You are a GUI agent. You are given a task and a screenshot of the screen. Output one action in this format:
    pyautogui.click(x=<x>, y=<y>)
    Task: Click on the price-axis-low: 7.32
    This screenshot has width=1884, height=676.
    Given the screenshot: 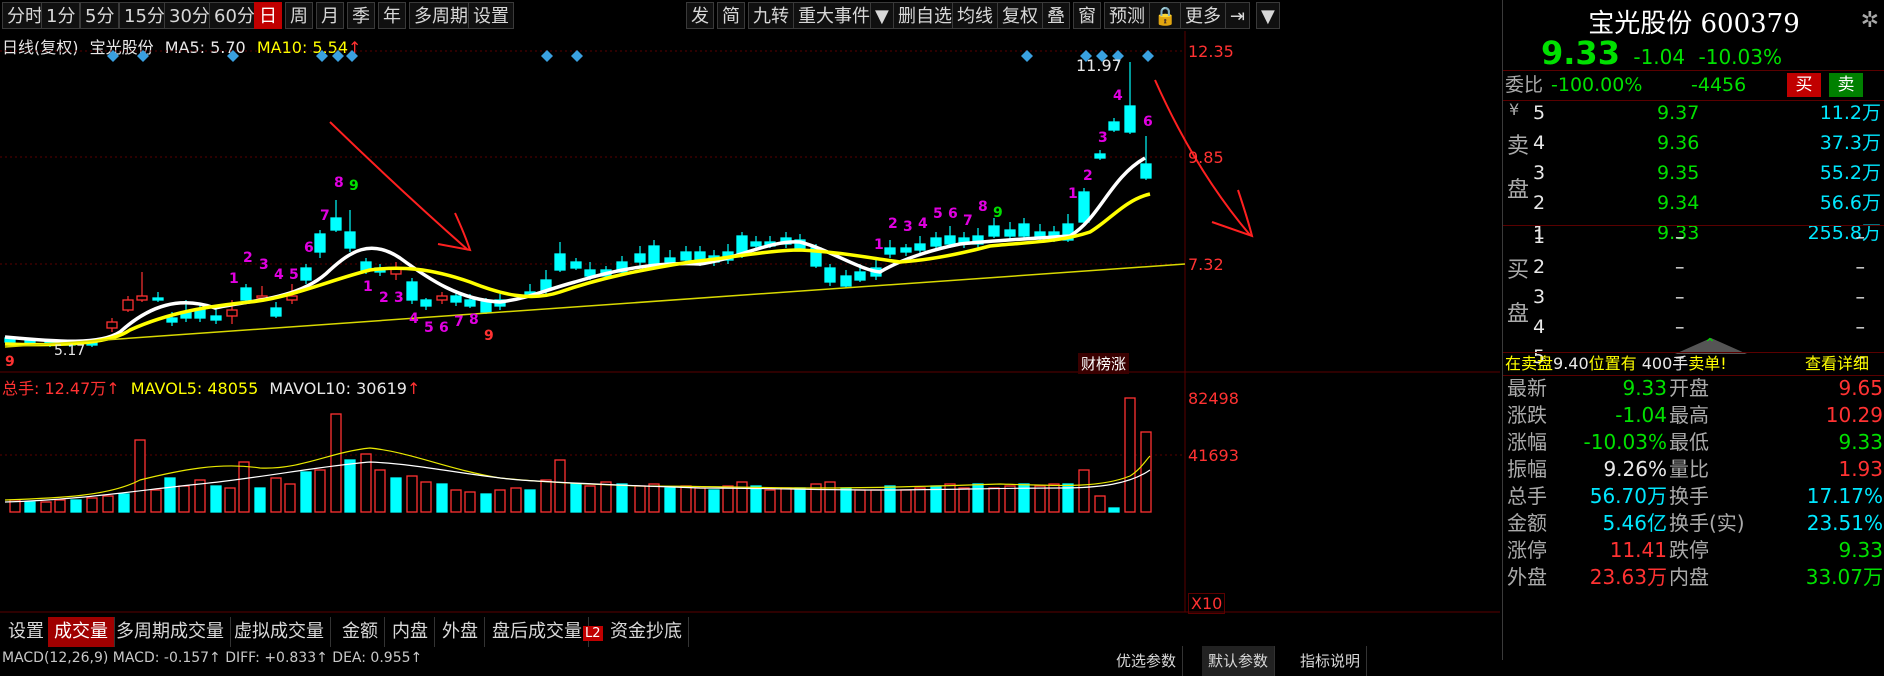 What is the action you would take?
    pyautogui.click(x=1206, y=264)
    